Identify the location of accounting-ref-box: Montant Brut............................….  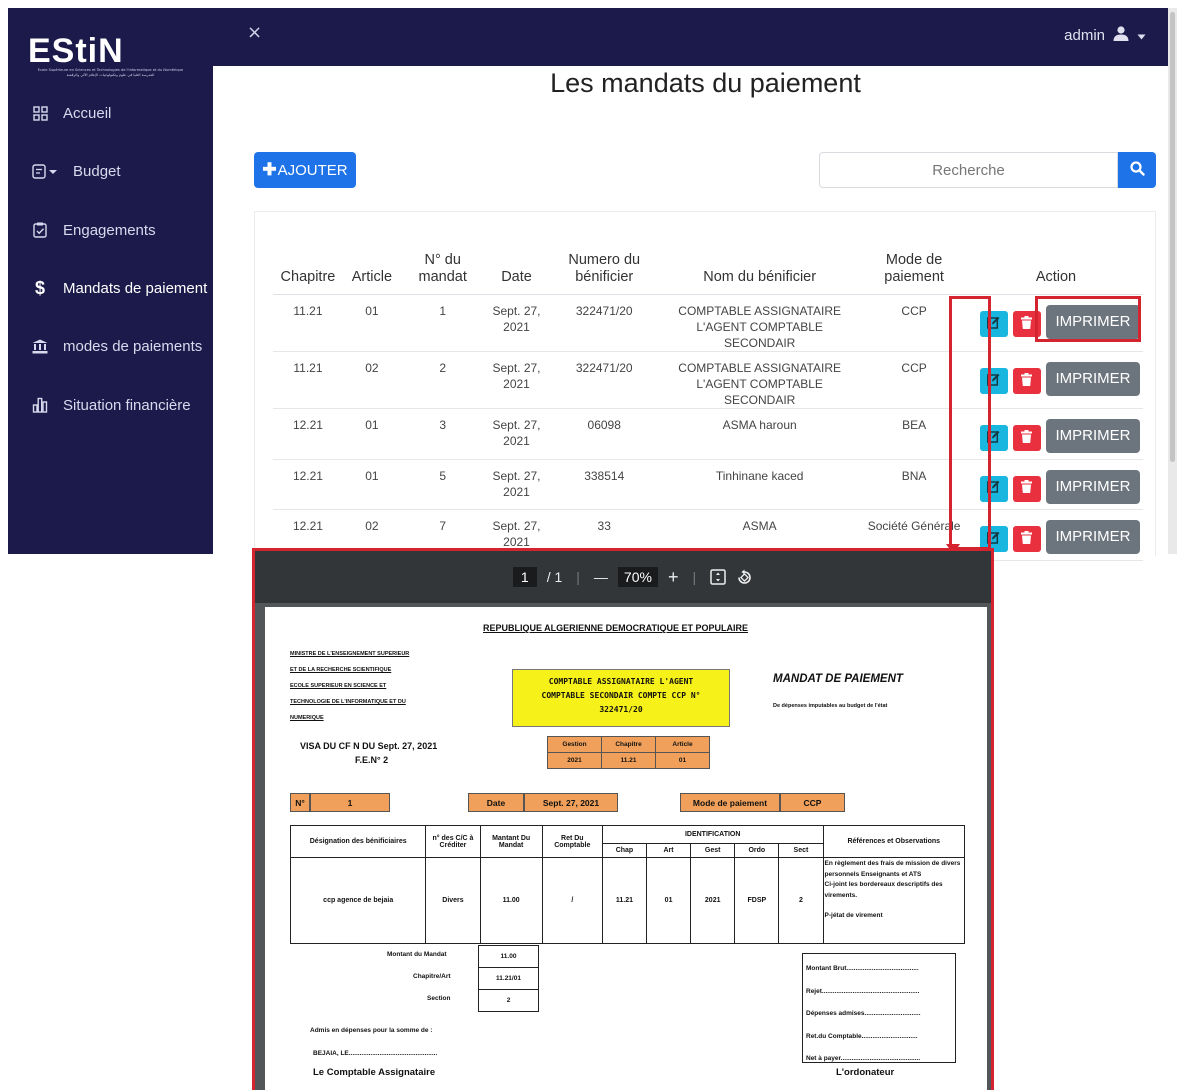
(879, 1008).